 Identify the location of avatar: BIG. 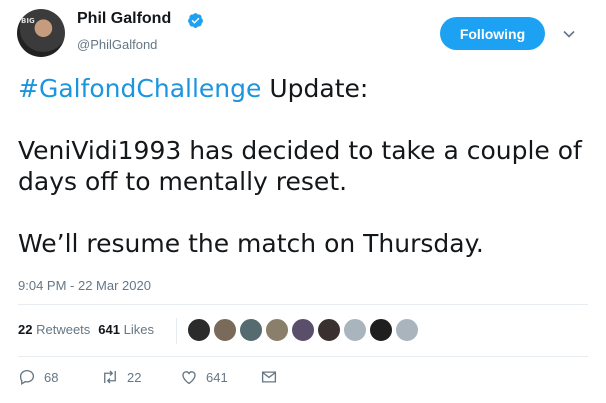
(41, 33).